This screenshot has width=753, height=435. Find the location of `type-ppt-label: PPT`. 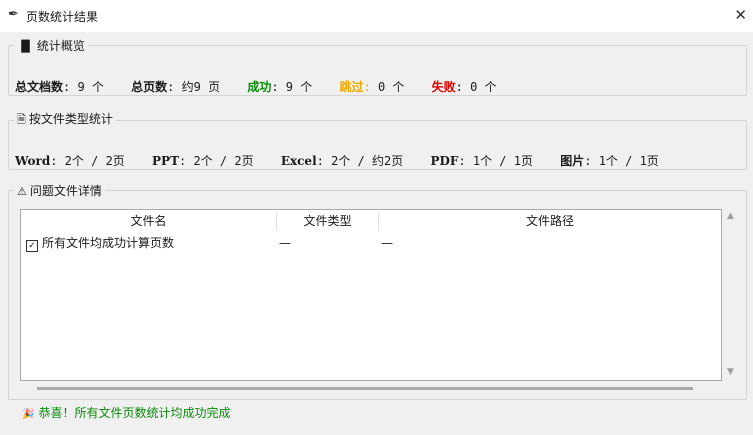

type-ppt-label: PPT is located at coordinates (166, 161).